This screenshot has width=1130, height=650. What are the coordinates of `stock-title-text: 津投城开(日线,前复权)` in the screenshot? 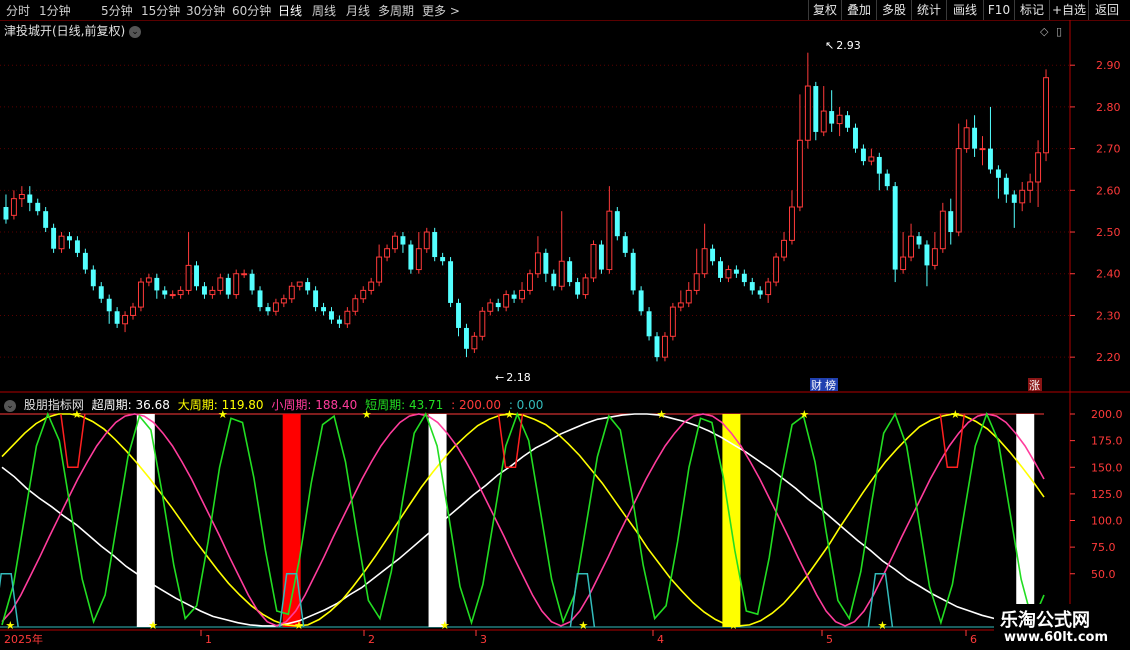 It's located at (65, 31).